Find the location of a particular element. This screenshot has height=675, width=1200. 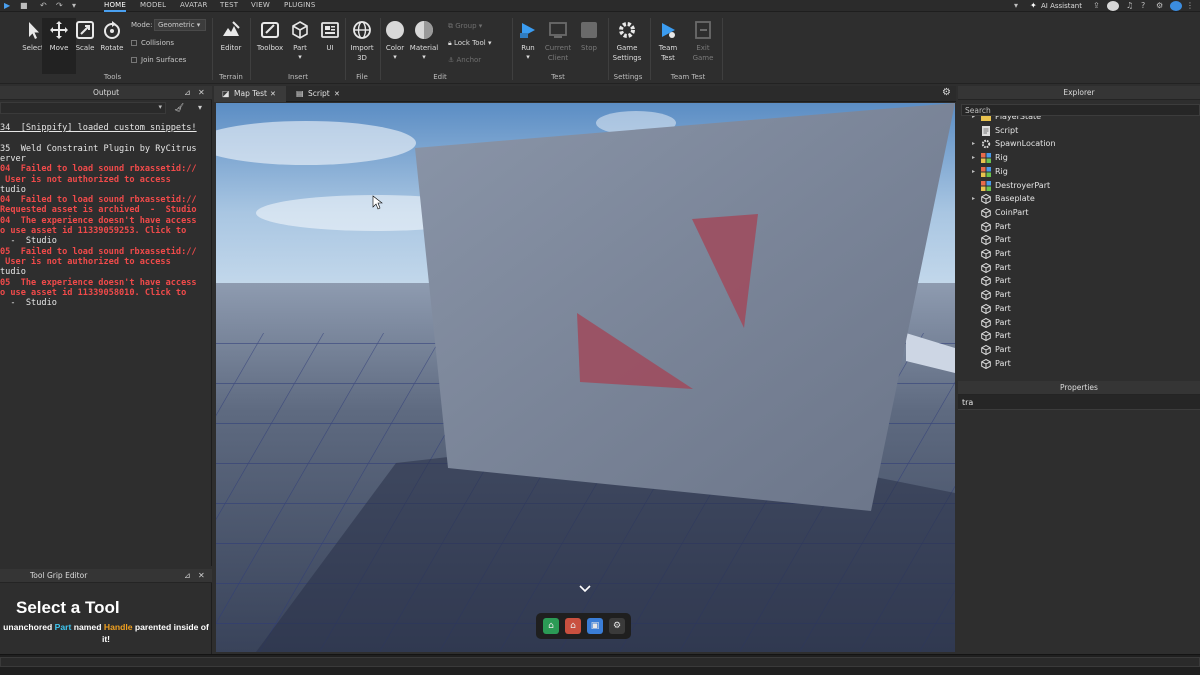

tab-view: VIEW is located at coordinates (260, 5).